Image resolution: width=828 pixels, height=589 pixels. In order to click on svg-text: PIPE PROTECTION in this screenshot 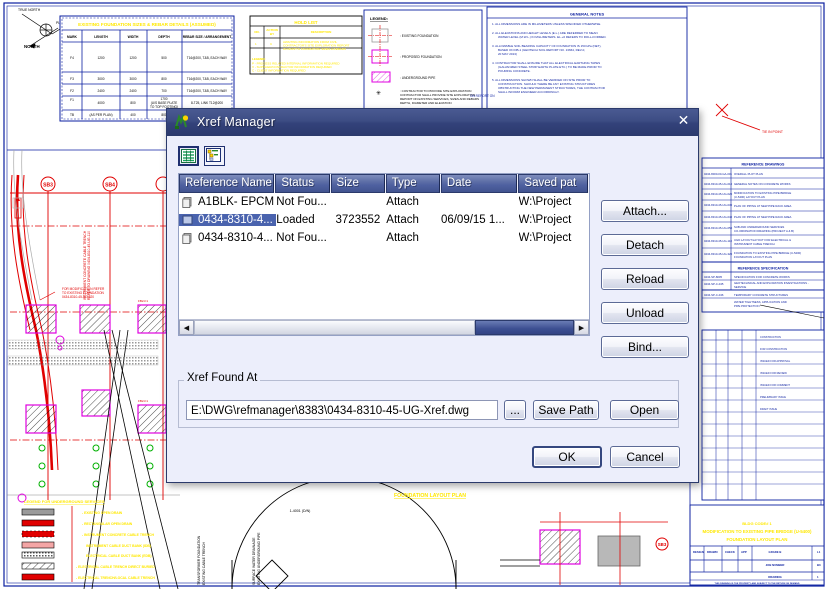, I will do `click(747, 306)`.